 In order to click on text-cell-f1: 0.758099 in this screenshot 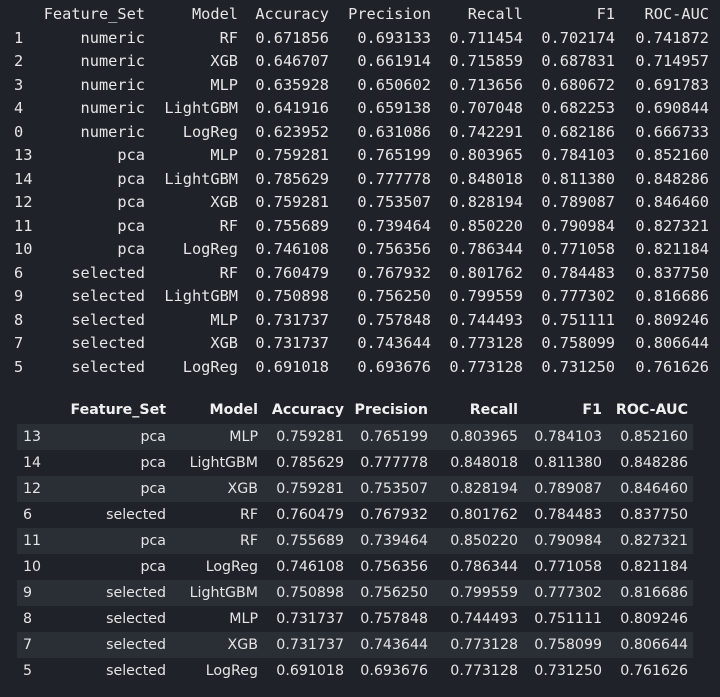, I will do `click(578, 343)`.